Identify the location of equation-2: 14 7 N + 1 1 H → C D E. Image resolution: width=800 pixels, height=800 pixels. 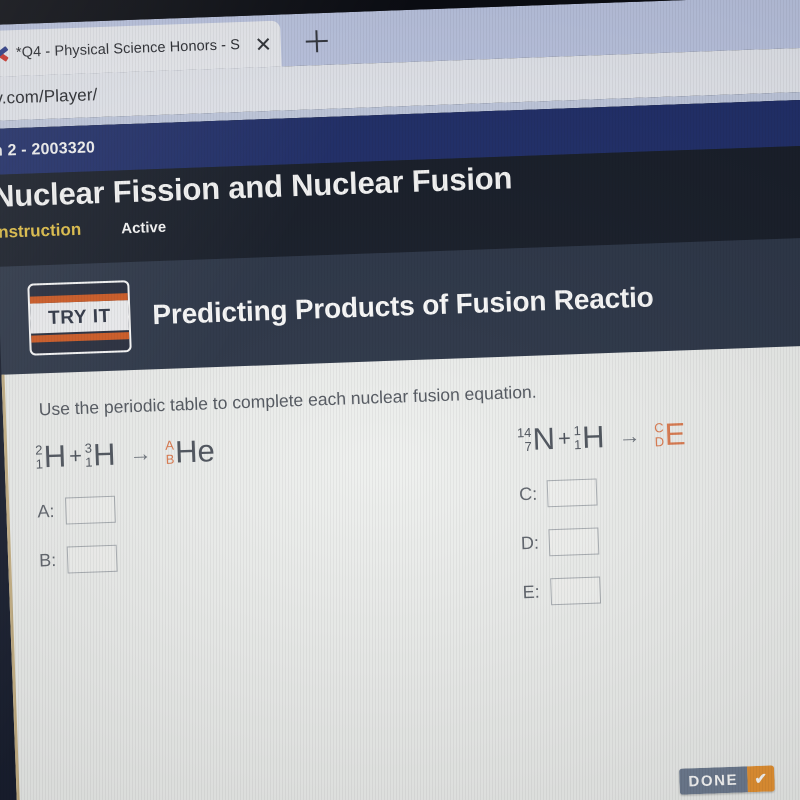
(601, 437).